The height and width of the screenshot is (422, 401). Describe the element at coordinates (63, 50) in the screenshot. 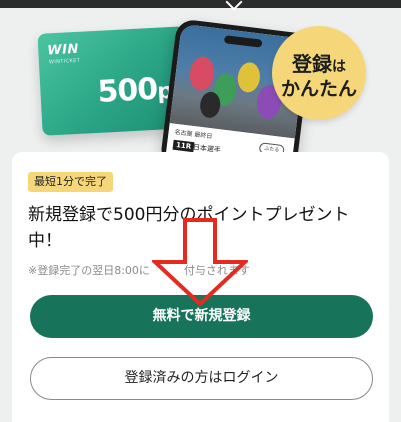

I see `card-logo: WIN` at that location.